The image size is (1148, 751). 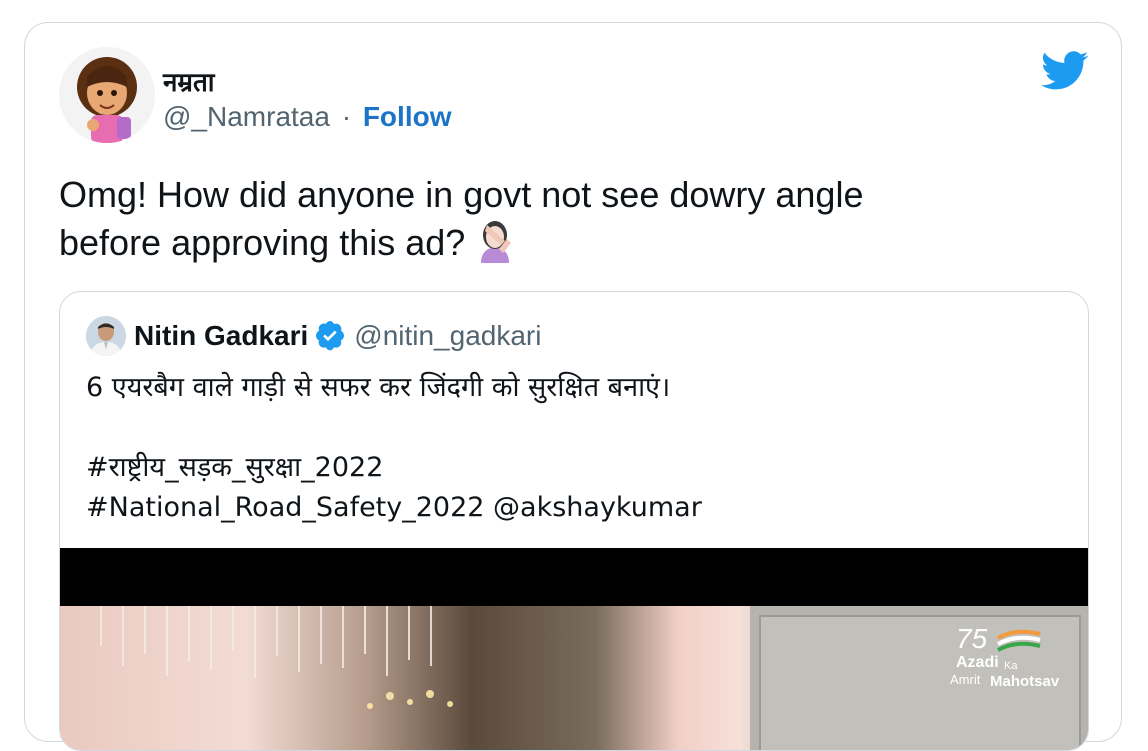 What do you see at coordinates (189, 81) in the screenshot?
I see `author-name: नम्रता` at bounding box center [189, 81].